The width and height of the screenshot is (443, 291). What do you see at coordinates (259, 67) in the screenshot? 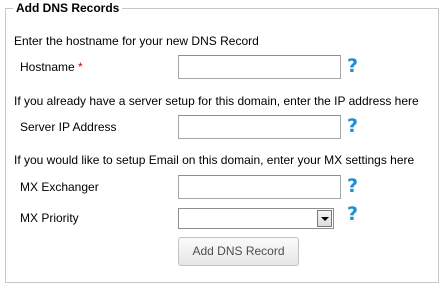
I see `hostname-input` at bounding box center [259, 67].